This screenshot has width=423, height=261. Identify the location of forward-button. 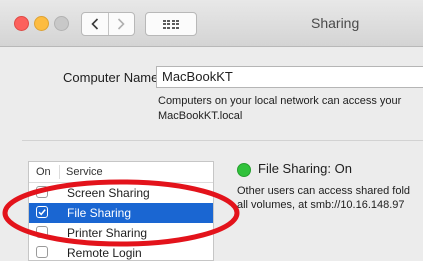
(121, 24).